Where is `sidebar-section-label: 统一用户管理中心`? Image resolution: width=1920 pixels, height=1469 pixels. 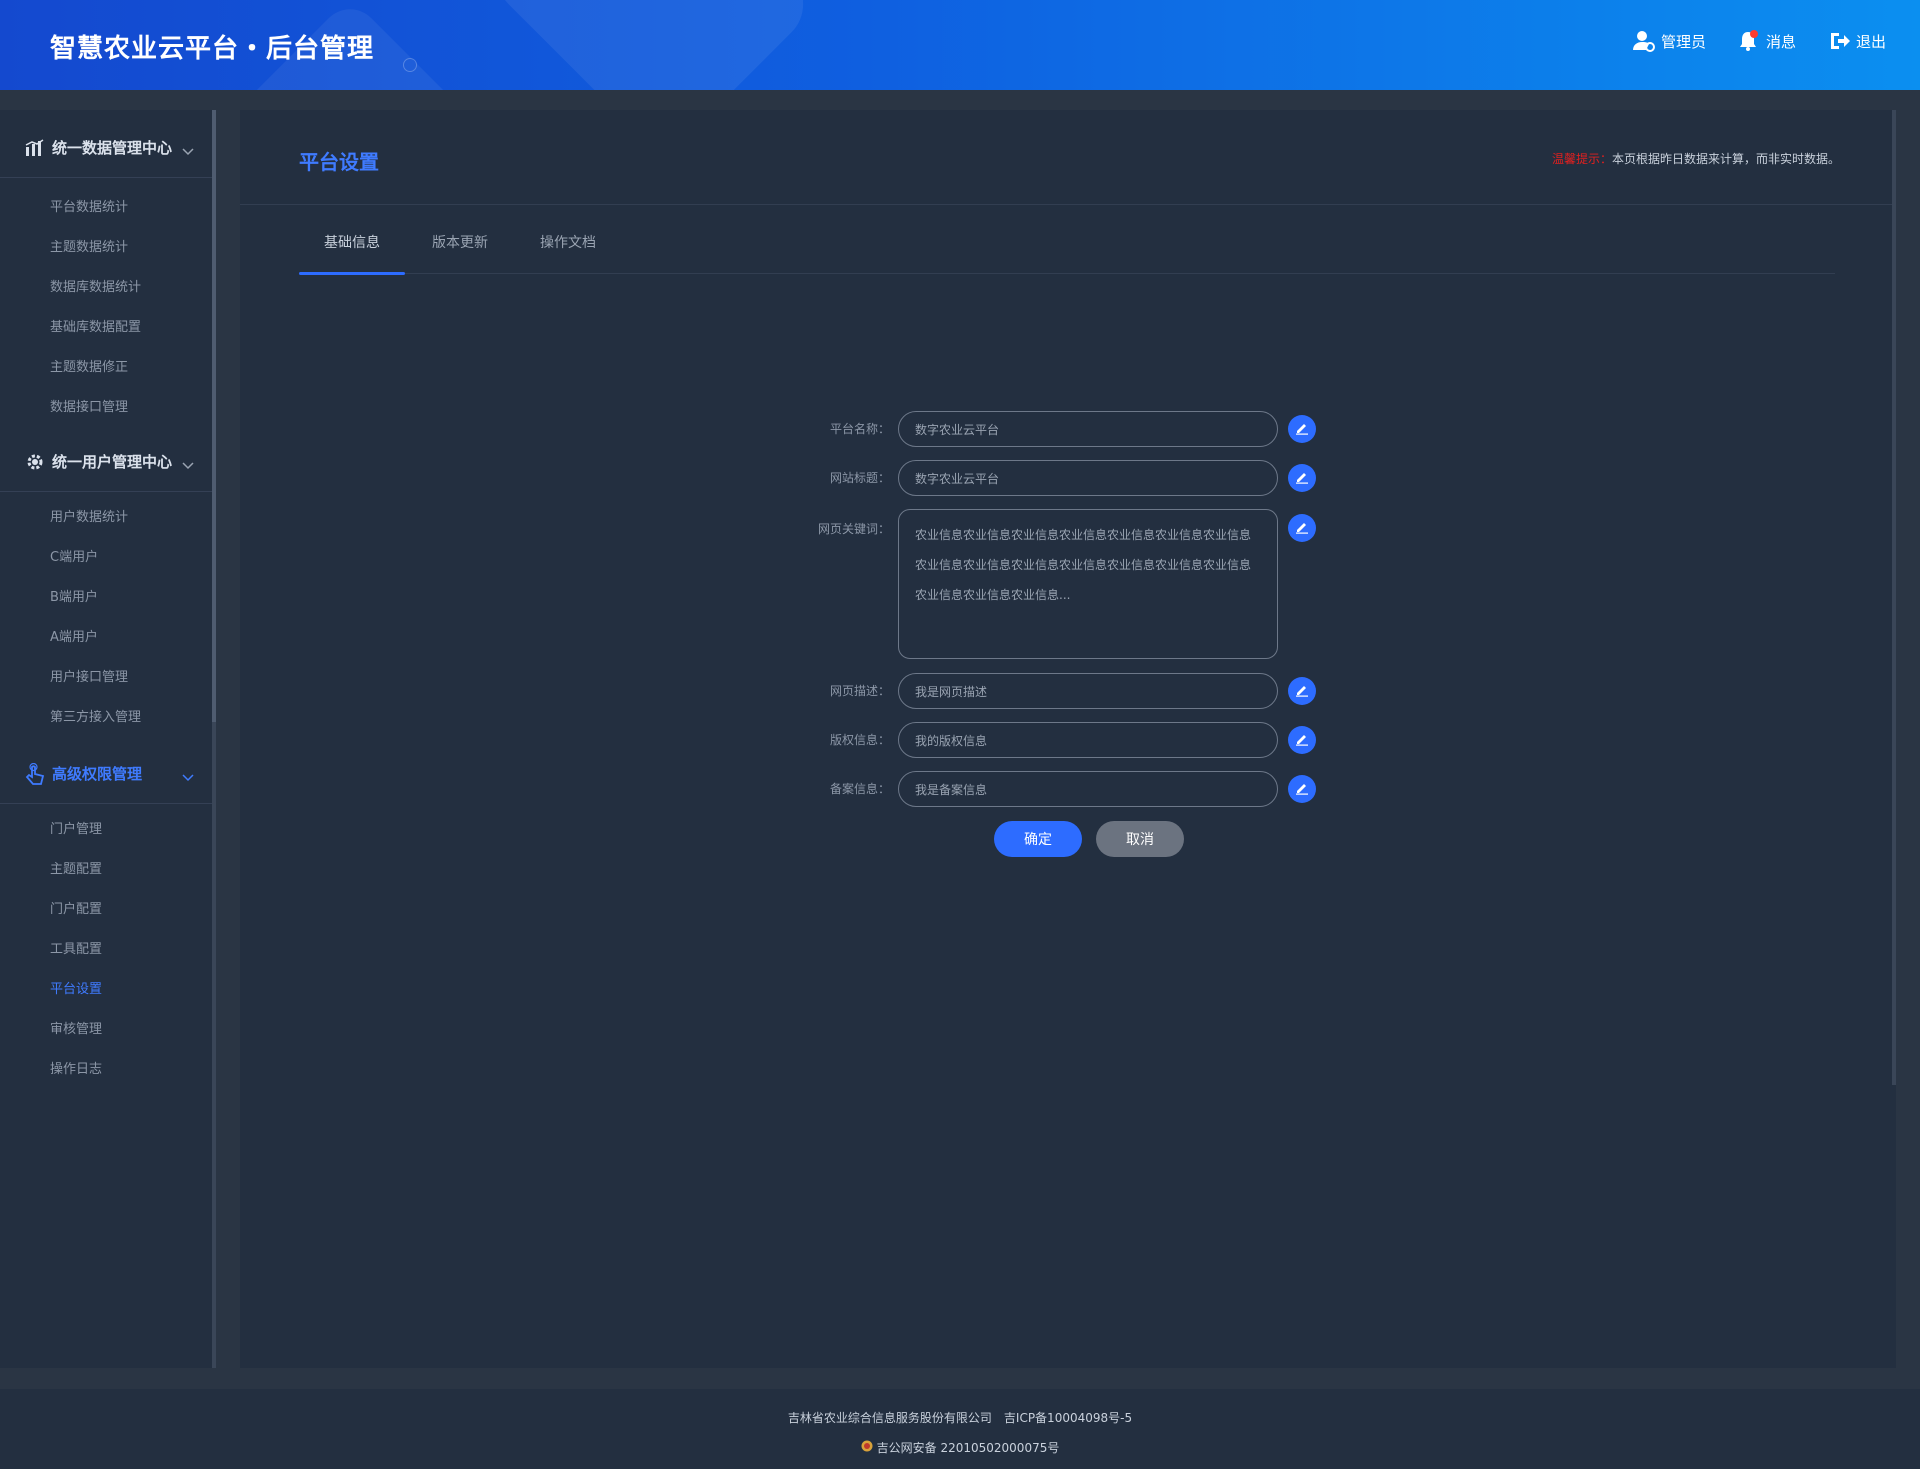
sidebar-section-label: 统一用户管理中心 is located at coordinates (112, 462).